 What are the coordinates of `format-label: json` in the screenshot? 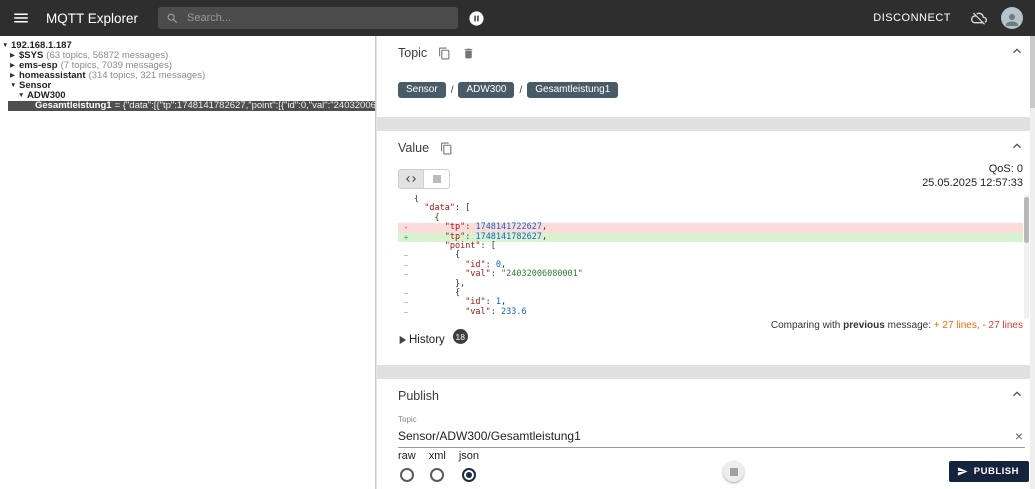 It's located at (469, 456).